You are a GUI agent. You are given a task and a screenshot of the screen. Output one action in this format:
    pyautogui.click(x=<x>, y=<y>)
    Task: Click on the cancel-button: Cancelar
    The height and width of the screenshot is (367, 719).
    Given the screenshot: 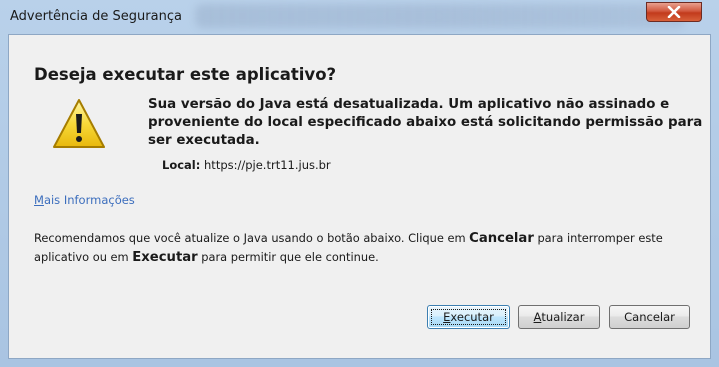 What is the action you would take?
    pyautogui.click(x=649, y=317)
    